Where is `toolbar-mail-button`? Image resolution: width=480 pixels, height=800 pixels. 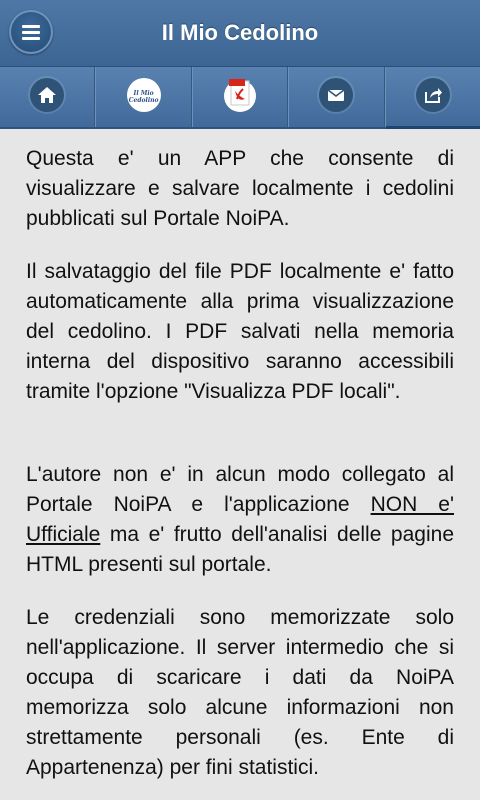
toolbar-mail-button is located at coordinates (336, 97).